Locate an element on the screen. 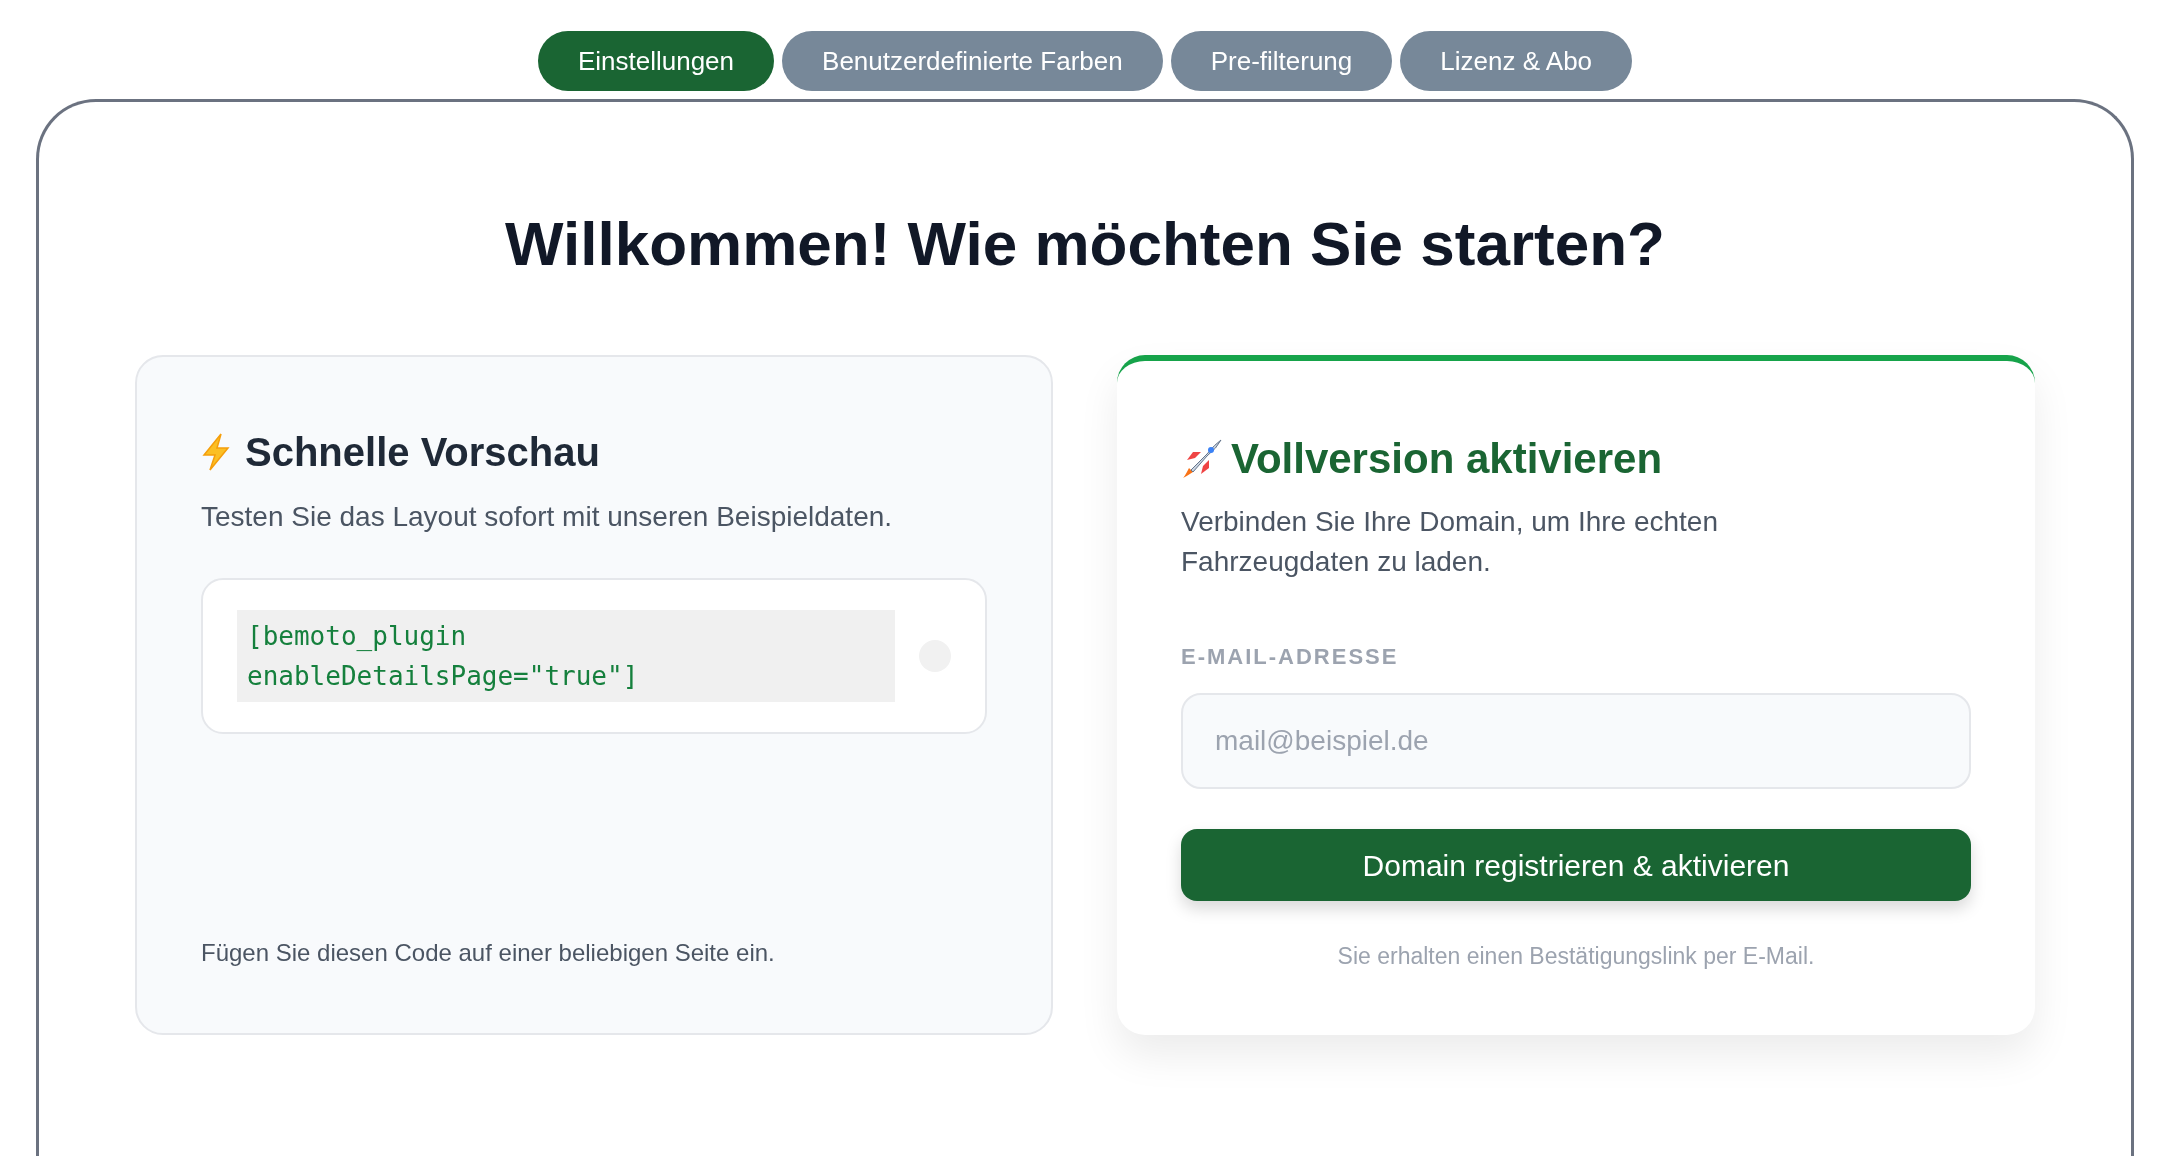  lightning-icon is located at coordinates (216, 452).